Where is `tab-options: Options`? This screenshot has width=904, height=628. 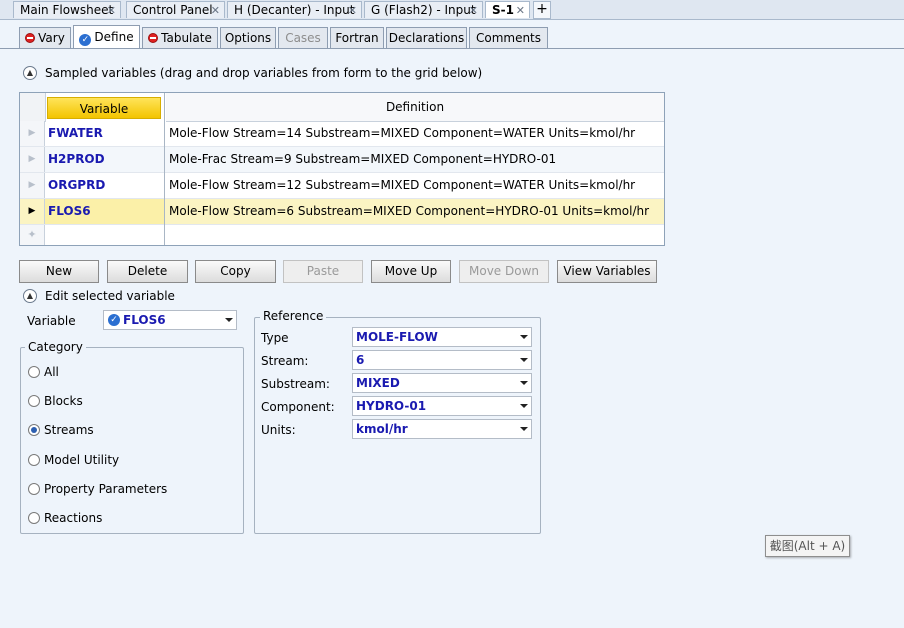 tab-options: Options is located at coordinates (248, 37).